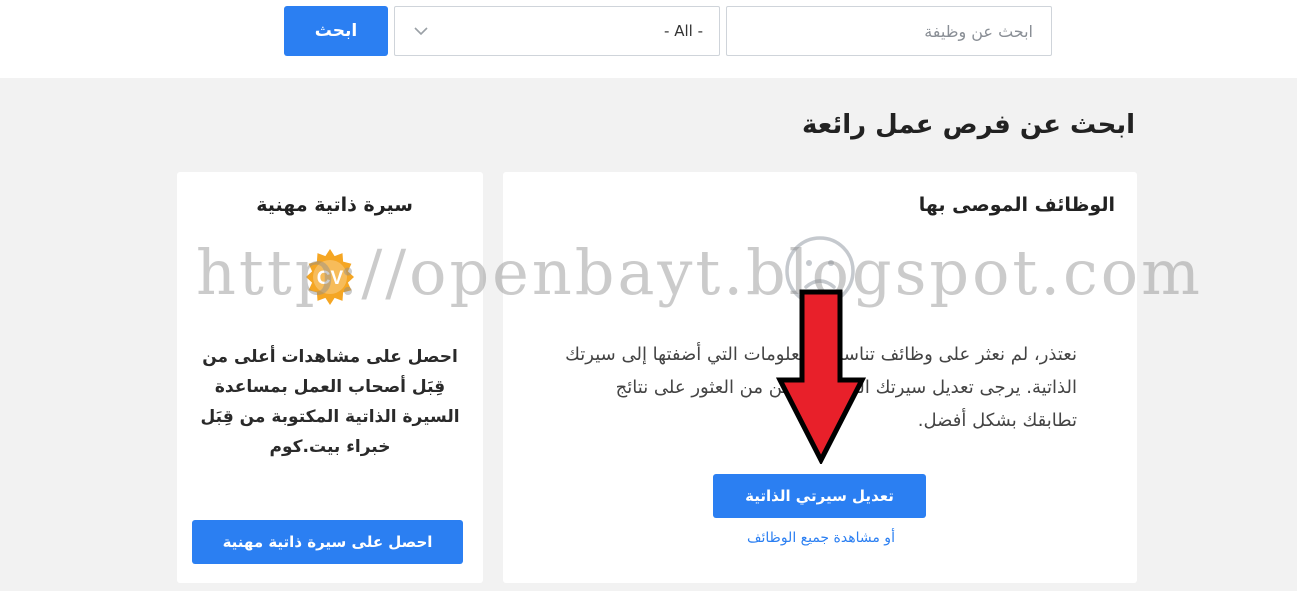  I want to click on cv-badge-text: CV, so click(330, 278).